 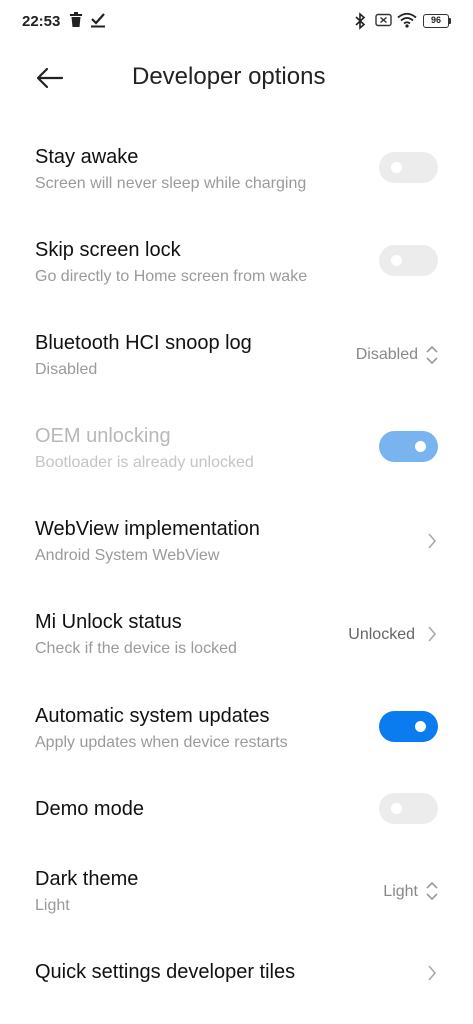 What do you see at coordinates (236, 23) in the screenshot?
I see `status-bar: 22:53 96` at bounding box center [236, 23].